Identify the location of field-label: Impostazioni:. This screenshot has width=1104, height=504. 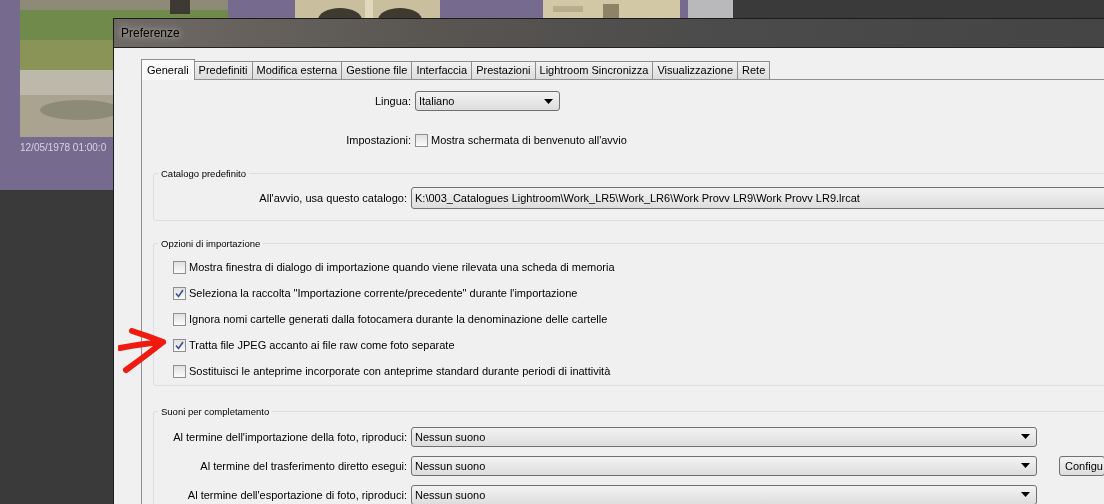
(378, 140).